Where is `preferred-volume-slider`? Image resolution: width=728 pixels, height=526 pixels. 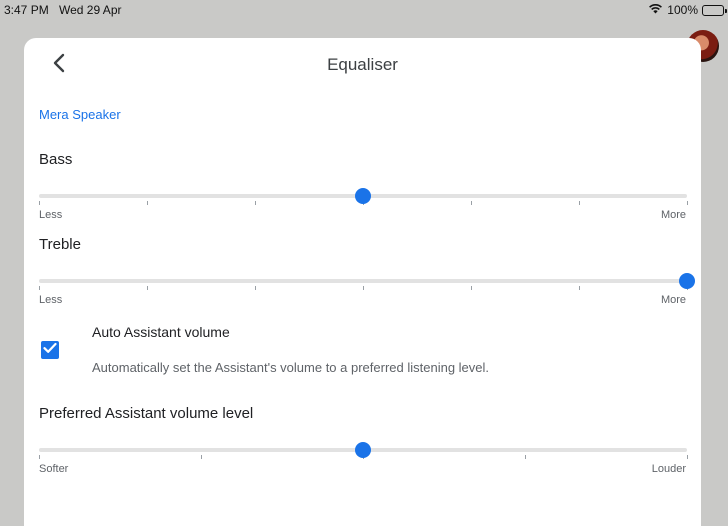
preferred-volume-slider is located at coordinates (363, 450).